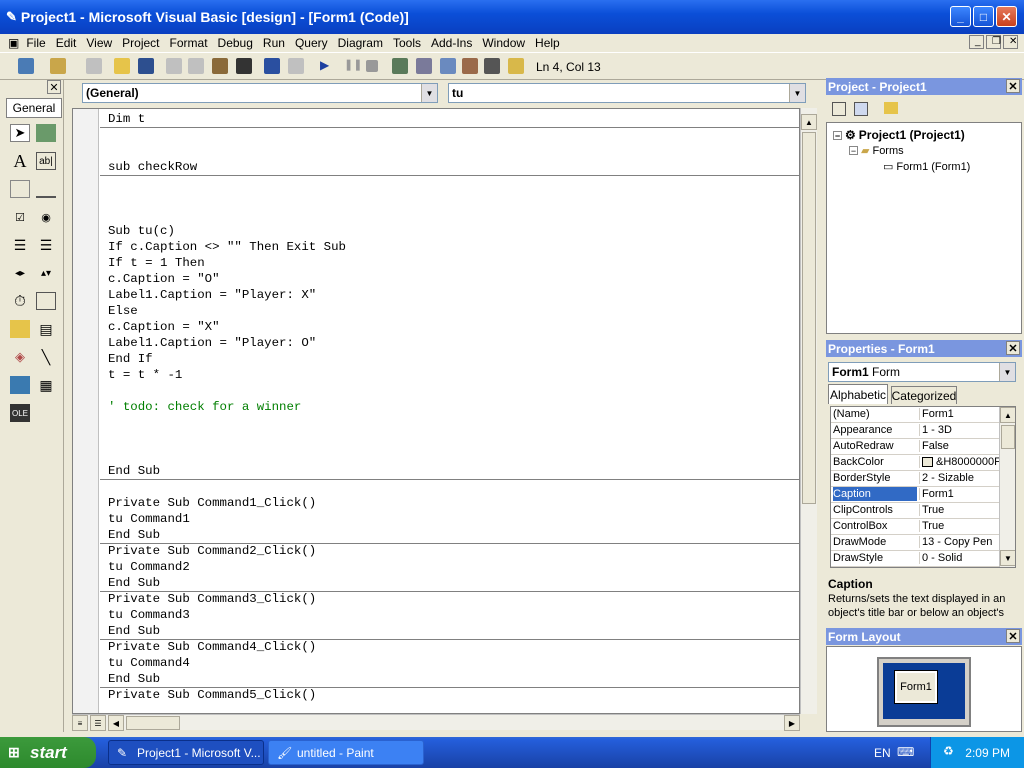 Image resolution: width=1024 pixels, height=768 pixels. Describe the element at coordinates (153, 723) in the screenshot. I see `hscroll-thumb` at that location.